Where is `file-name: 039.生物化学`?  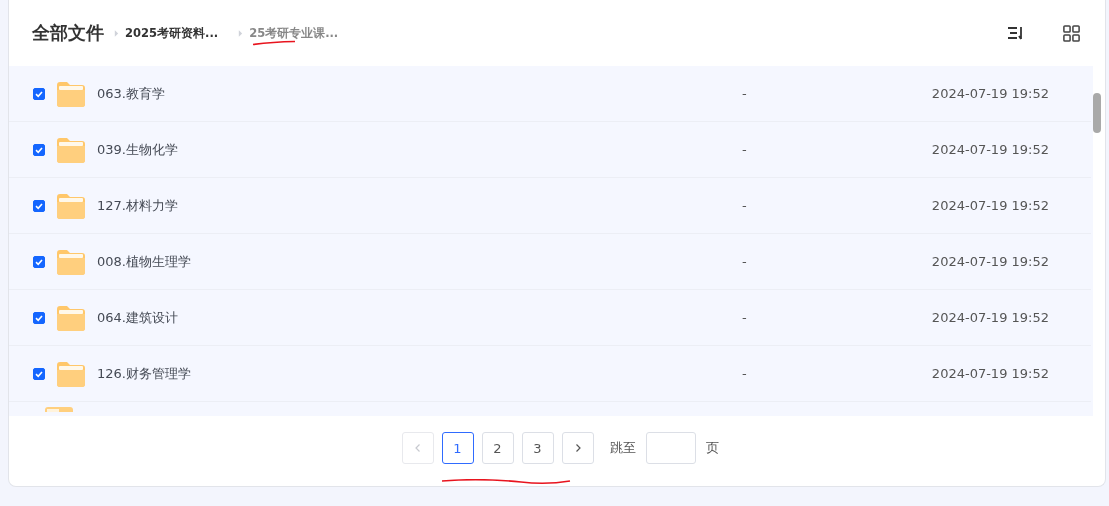 file-name: 039.生物化学 is located at coordinates (247, 149).